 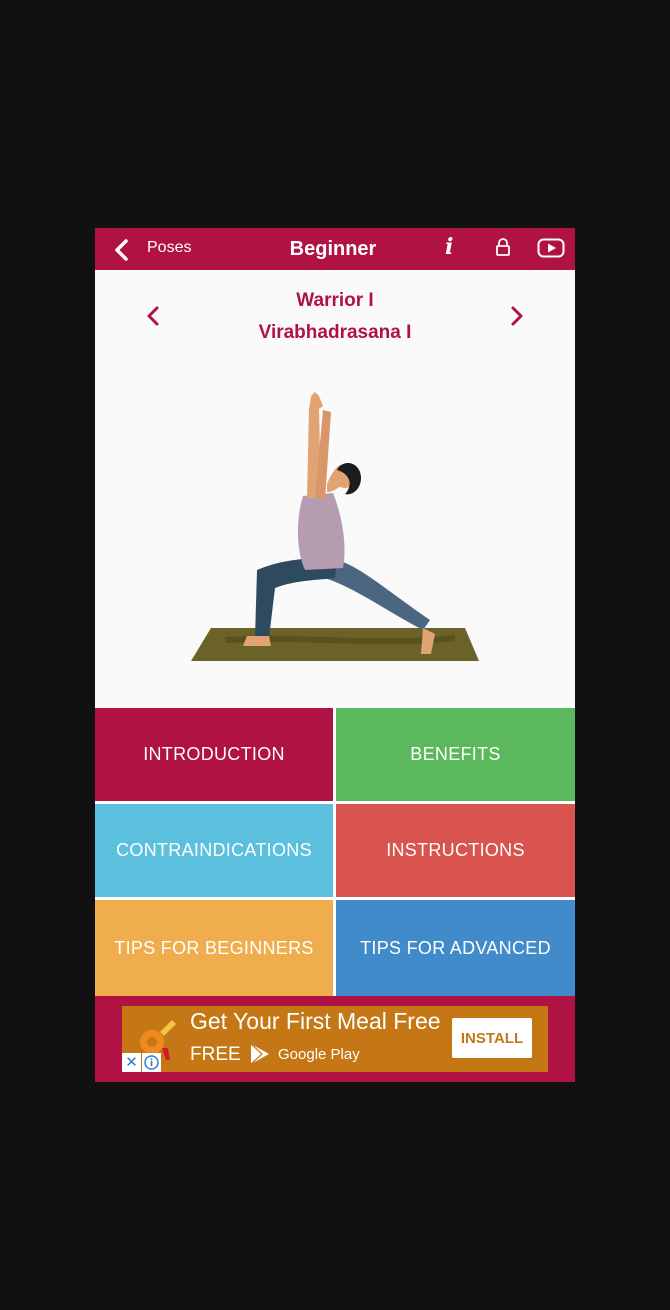 I want to click on google-play-icon, so click(x=259, y=1054).